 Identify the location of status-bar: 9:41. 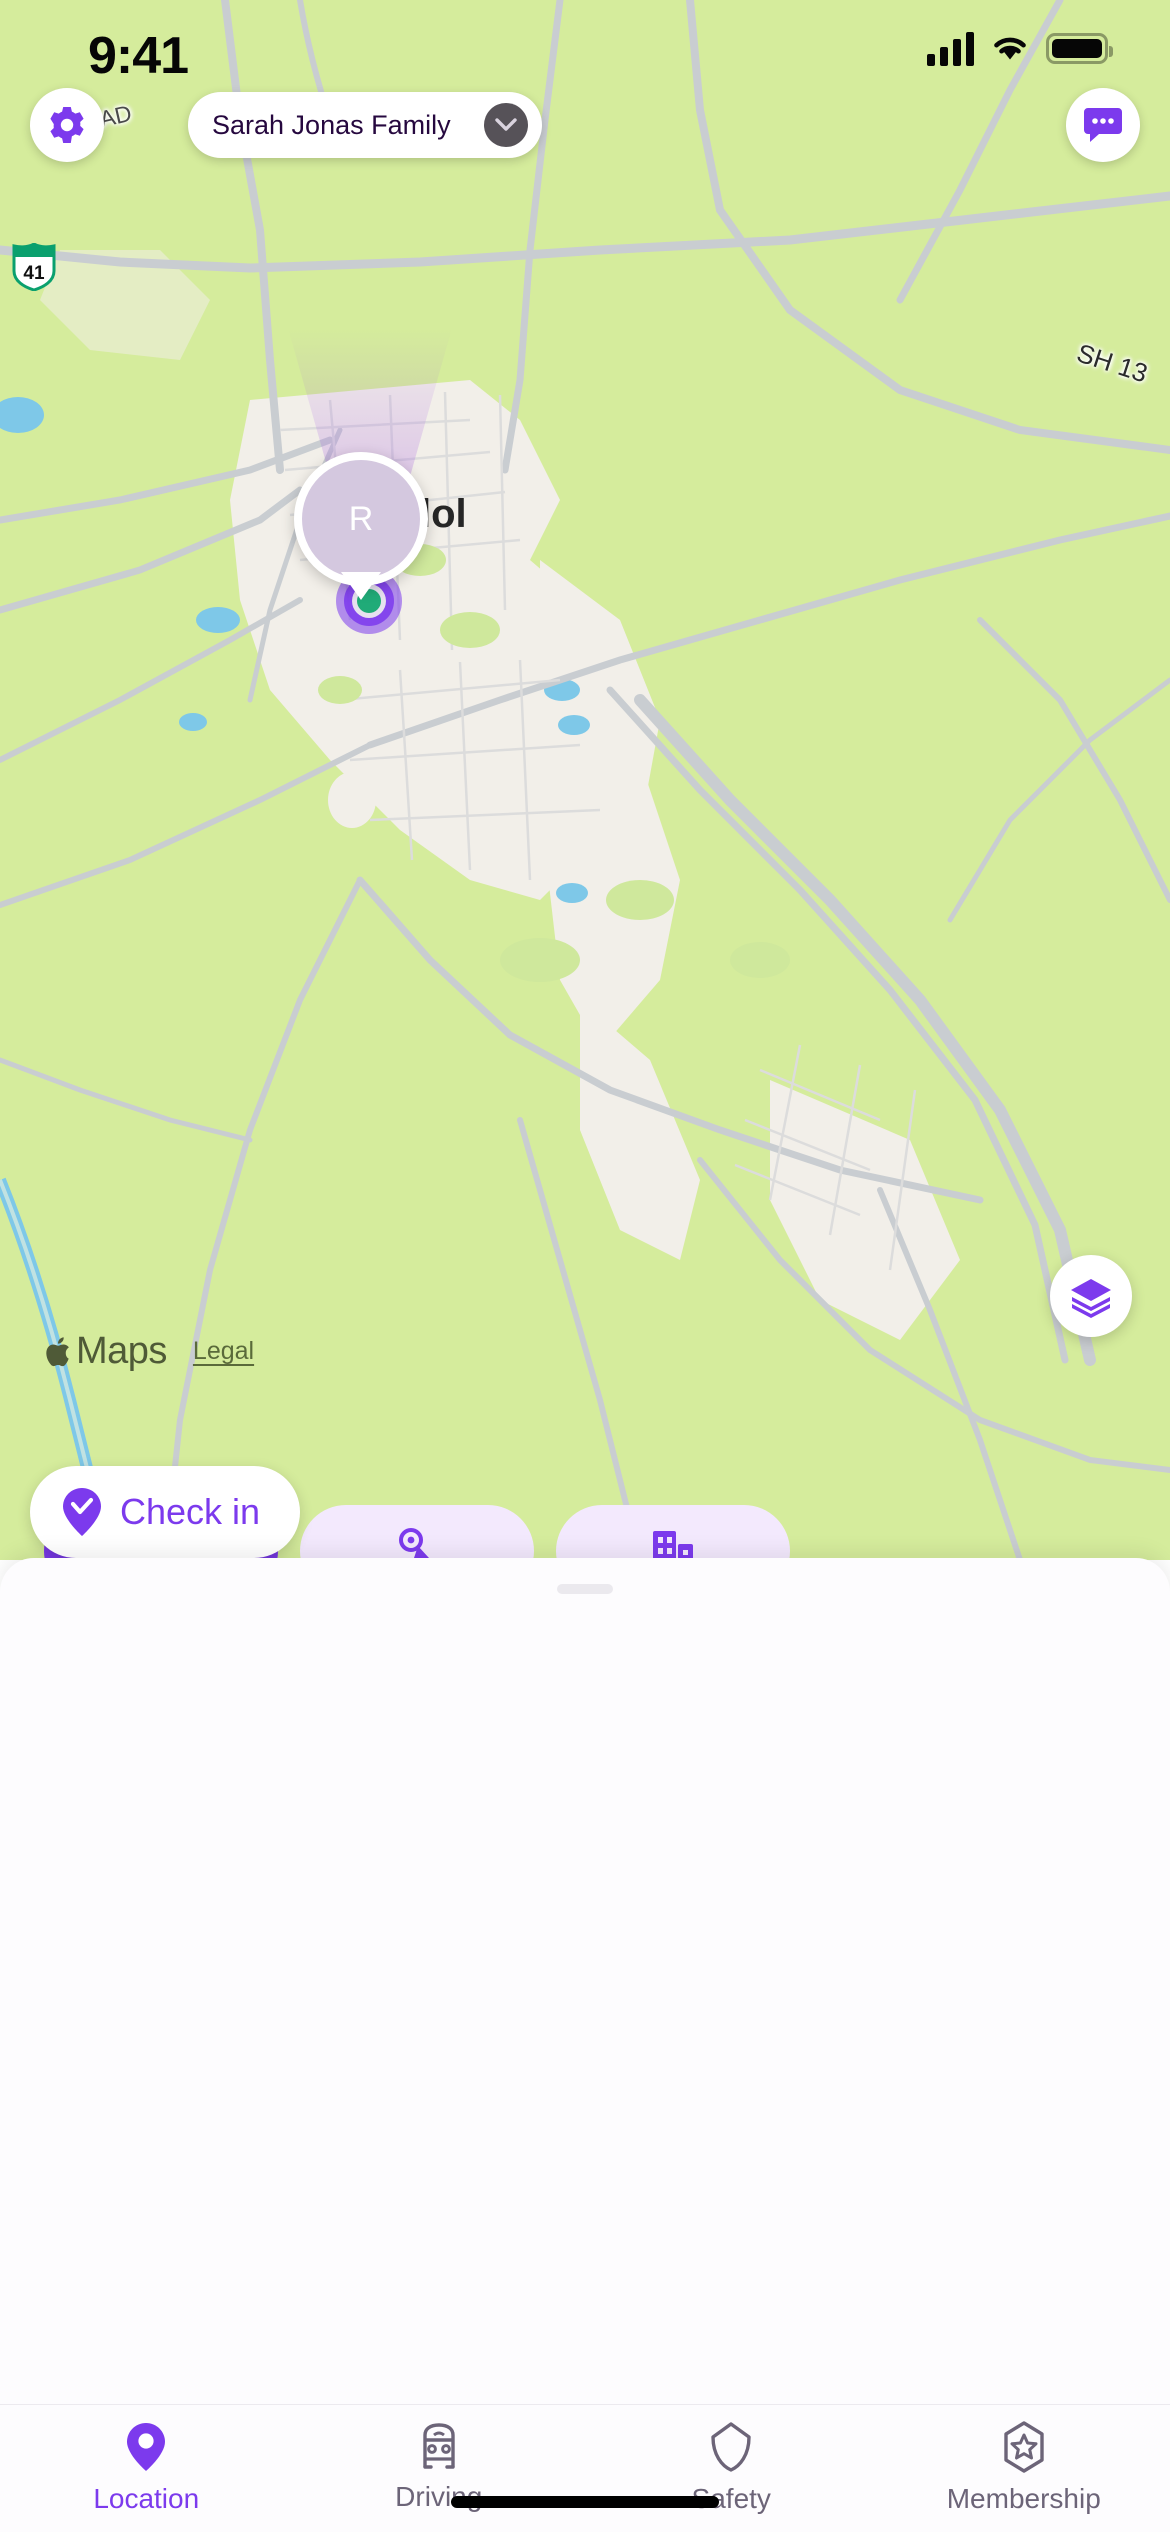
(585, 55).